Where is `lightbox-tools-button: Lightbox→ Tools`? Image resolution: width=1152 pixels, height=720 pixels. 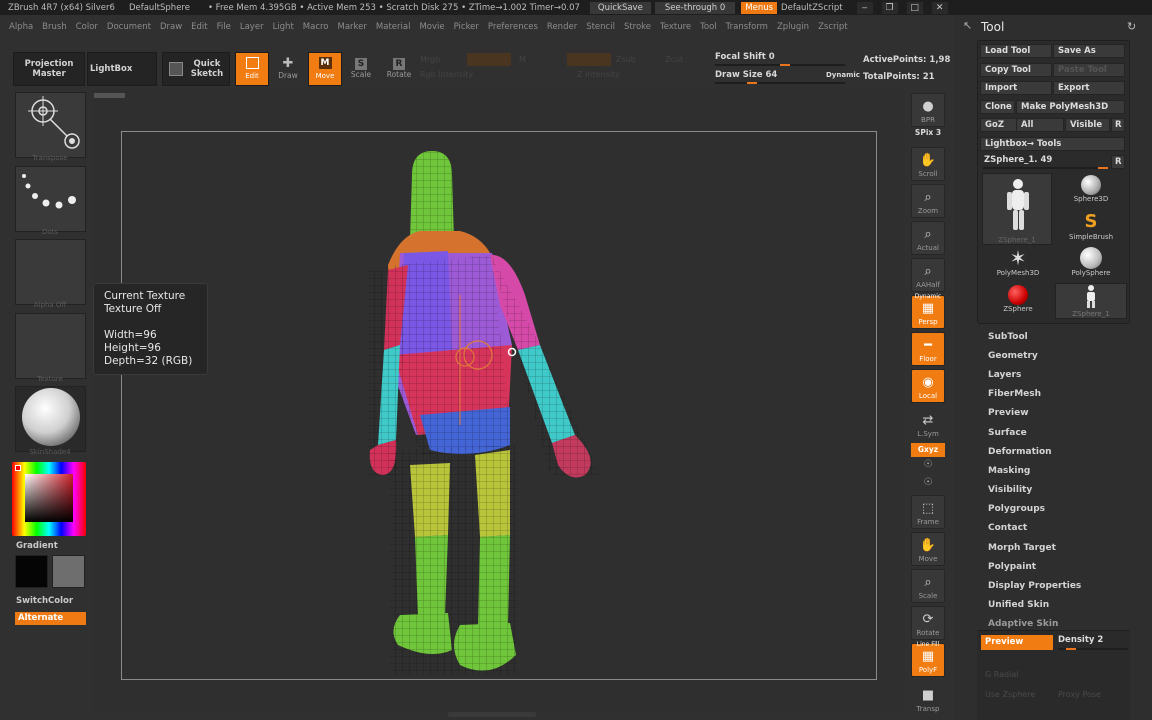
lightbox-tools-button: Lightbox→ Tools is located at coordinates (1052, 144).